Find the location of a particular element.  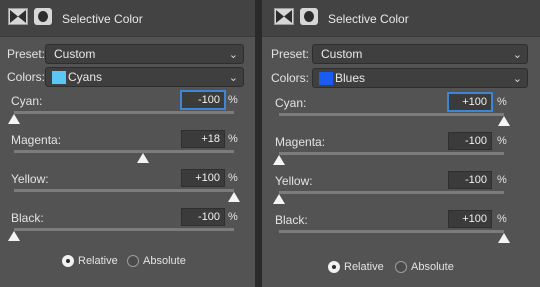

black-value-field: -100 is located at coordinates (203, 217).